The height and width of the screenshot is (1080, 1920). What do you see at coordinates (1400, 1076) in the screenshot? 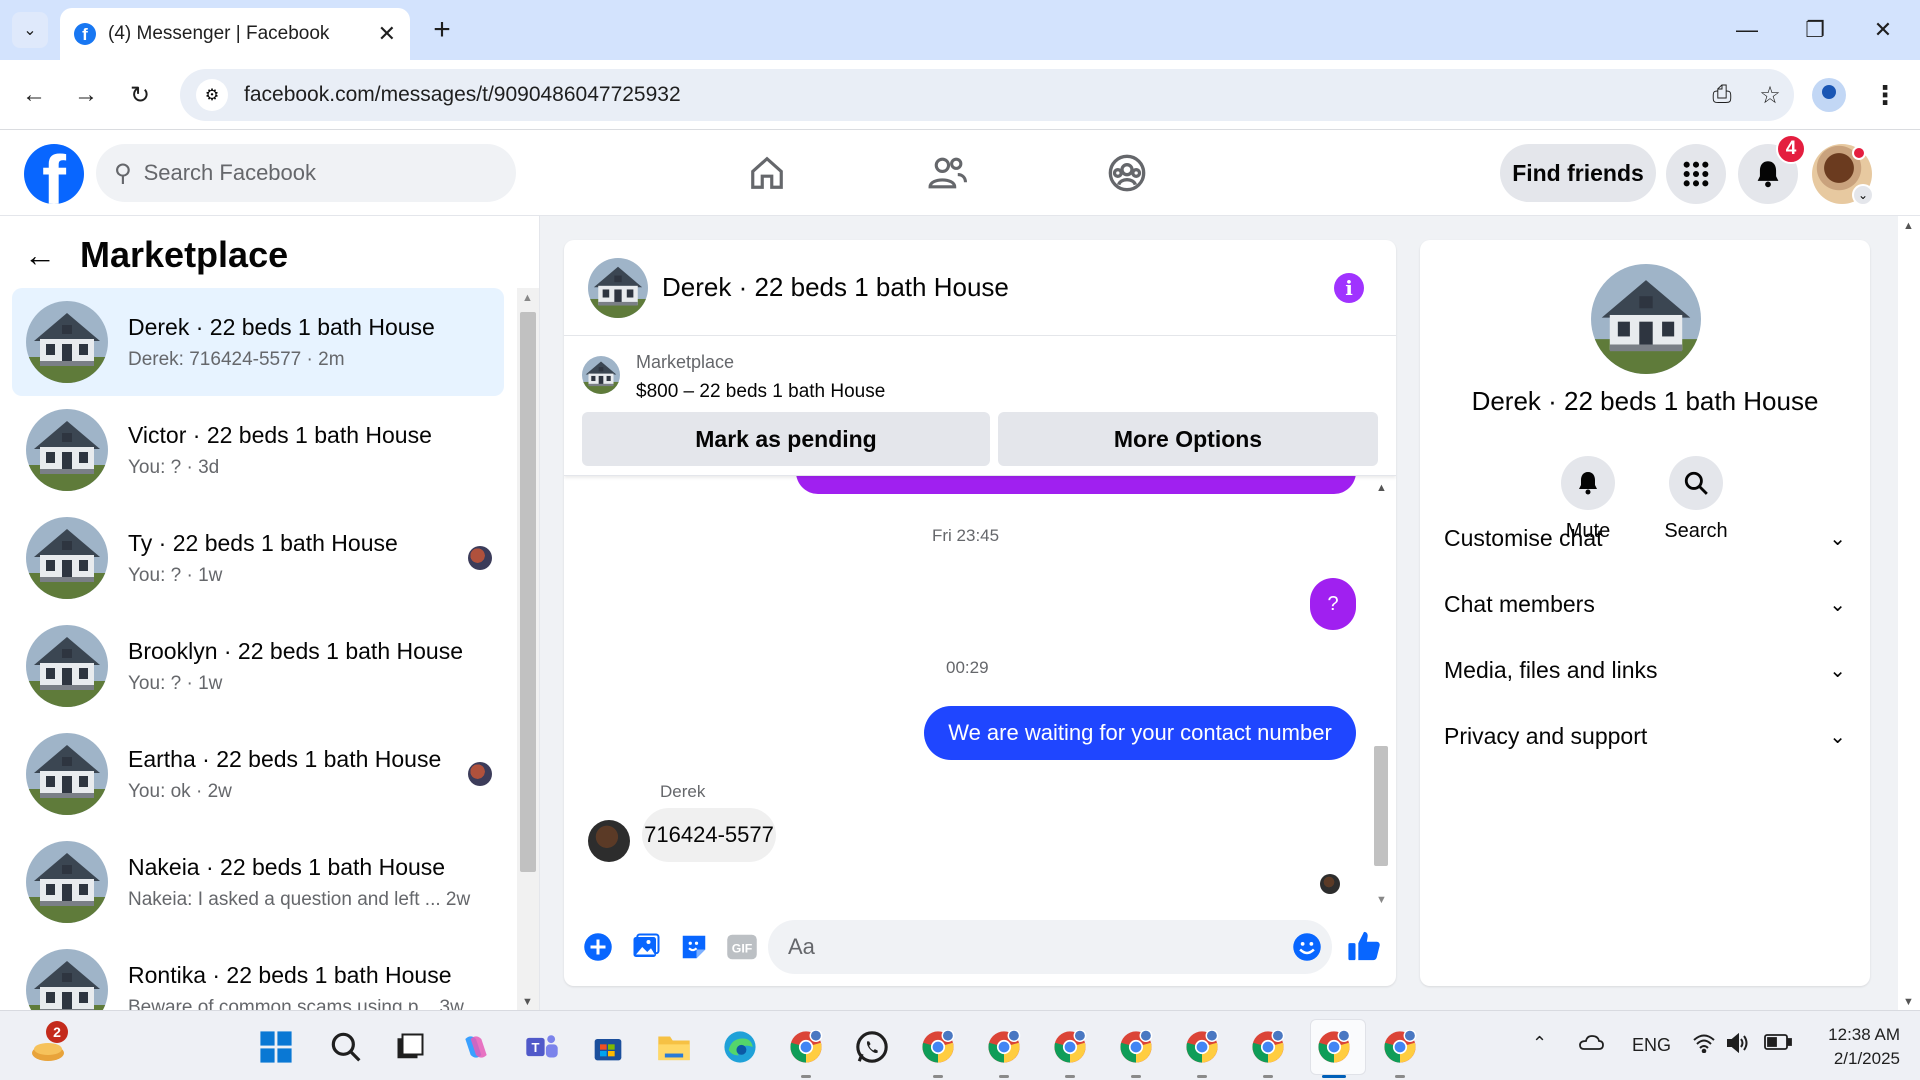
I see `running-indicator` at bounding box center [1400, 1076].